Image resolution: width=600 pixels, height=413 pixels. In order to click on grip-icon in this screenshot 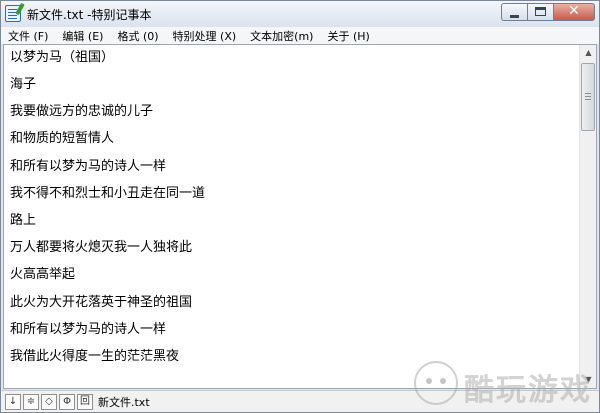, I will do `click(588, 93)`.